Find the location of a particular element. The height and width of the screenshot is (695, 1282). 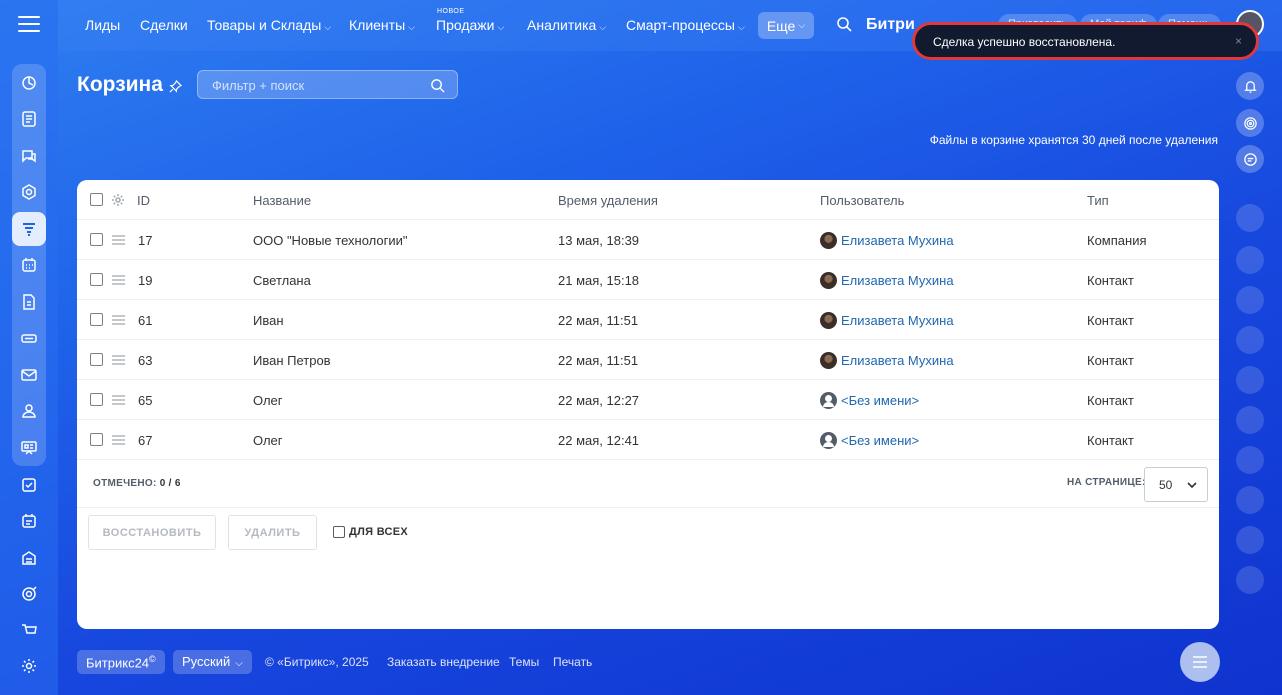

themes-link: Темы is located at coordinates (524, 662).